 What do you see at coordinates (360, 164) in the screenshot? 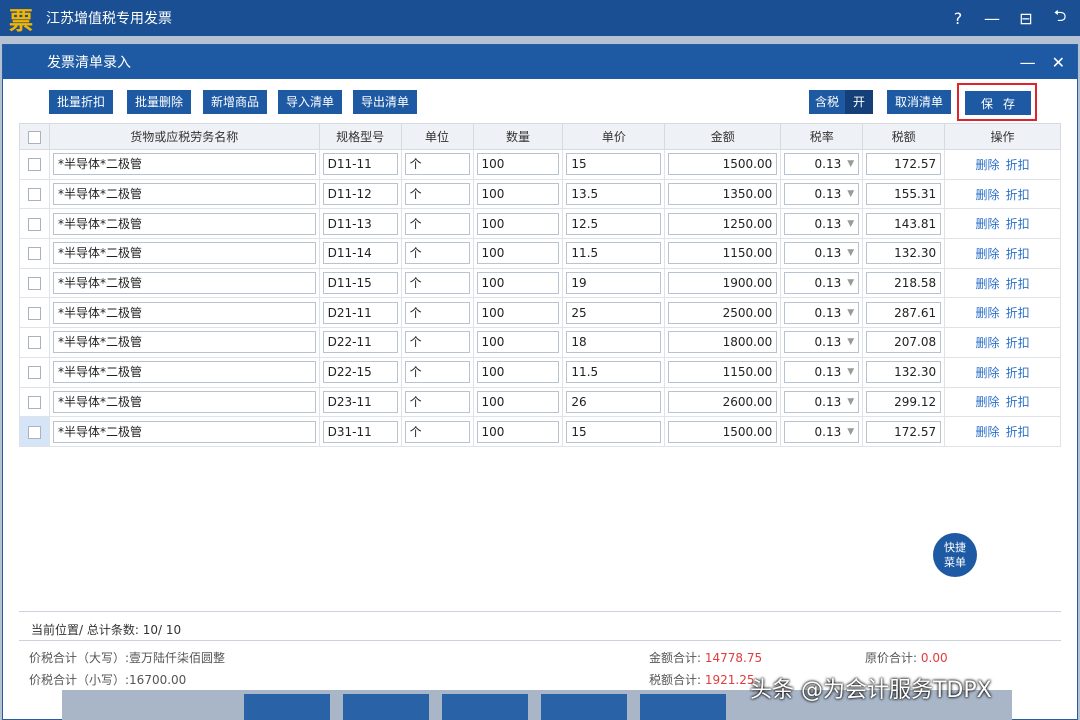
I see `spec-input: D11-11` at bounding box center [360, 164].